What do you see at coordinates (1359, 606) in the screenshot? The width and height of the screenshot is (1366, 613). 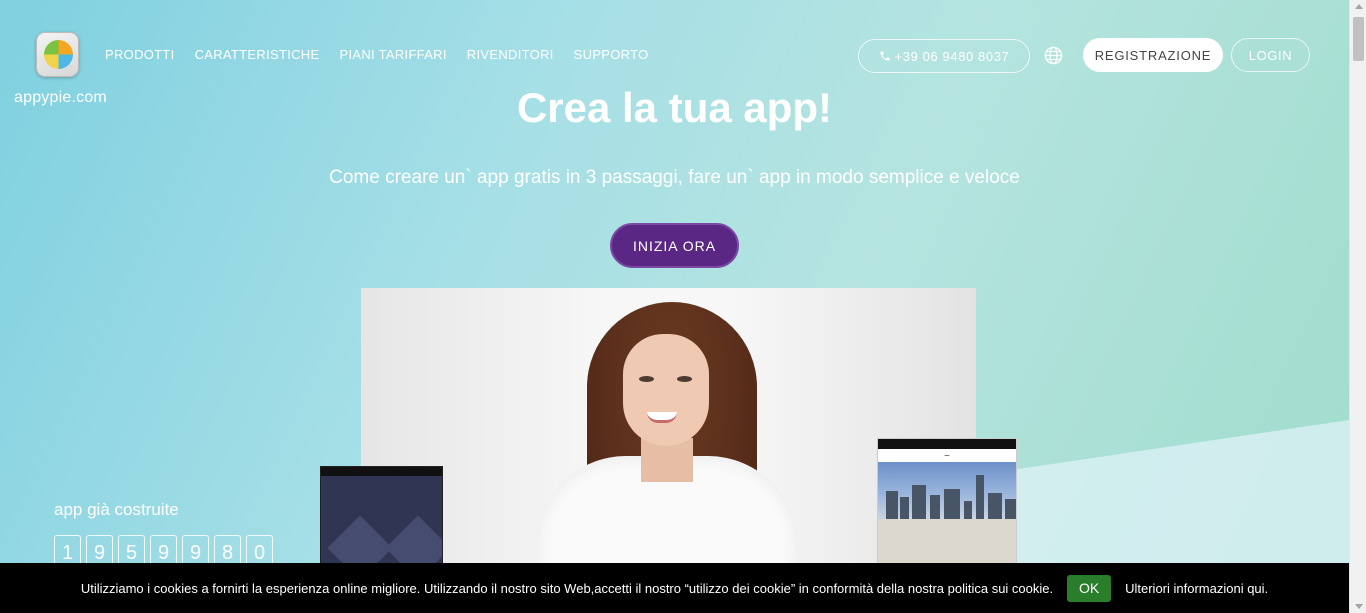 I see `scroll-down-arrow-icon` at bounding box center [1359, 606].